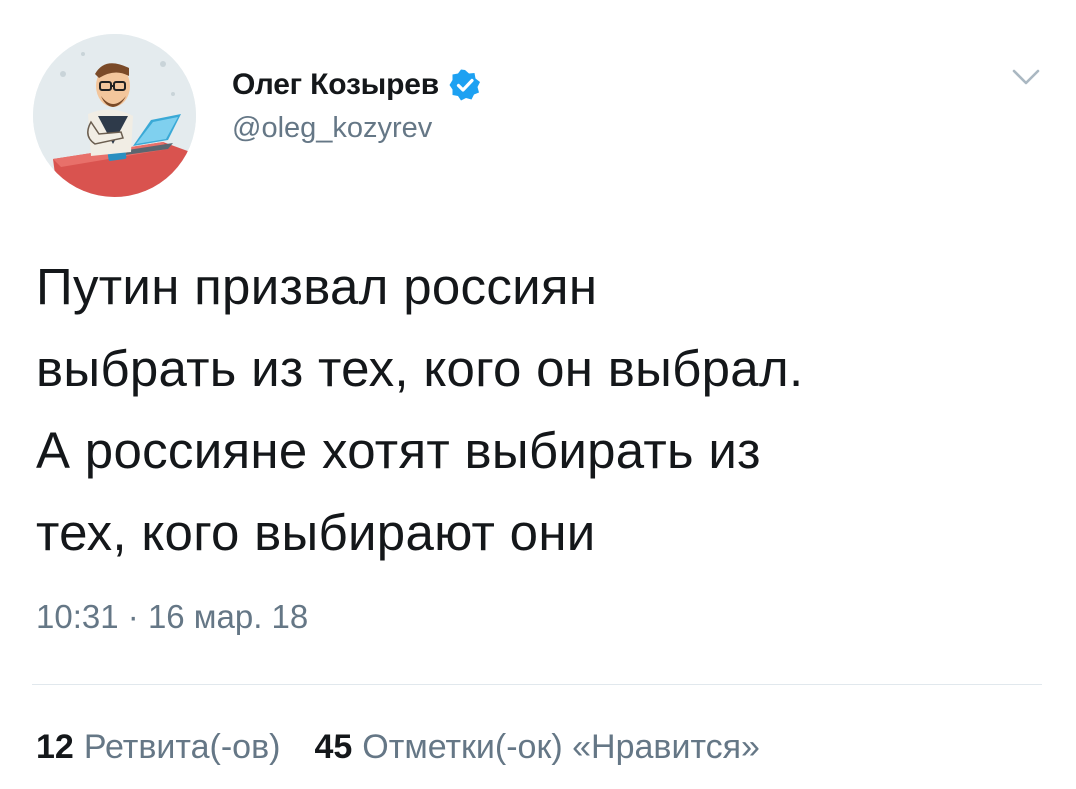 This screenshot has width=1076, height=789. Describe the element at coordinates (182, 747) in the screenshot. I see `retweets-label: Ретвита(-ов)` at that location.